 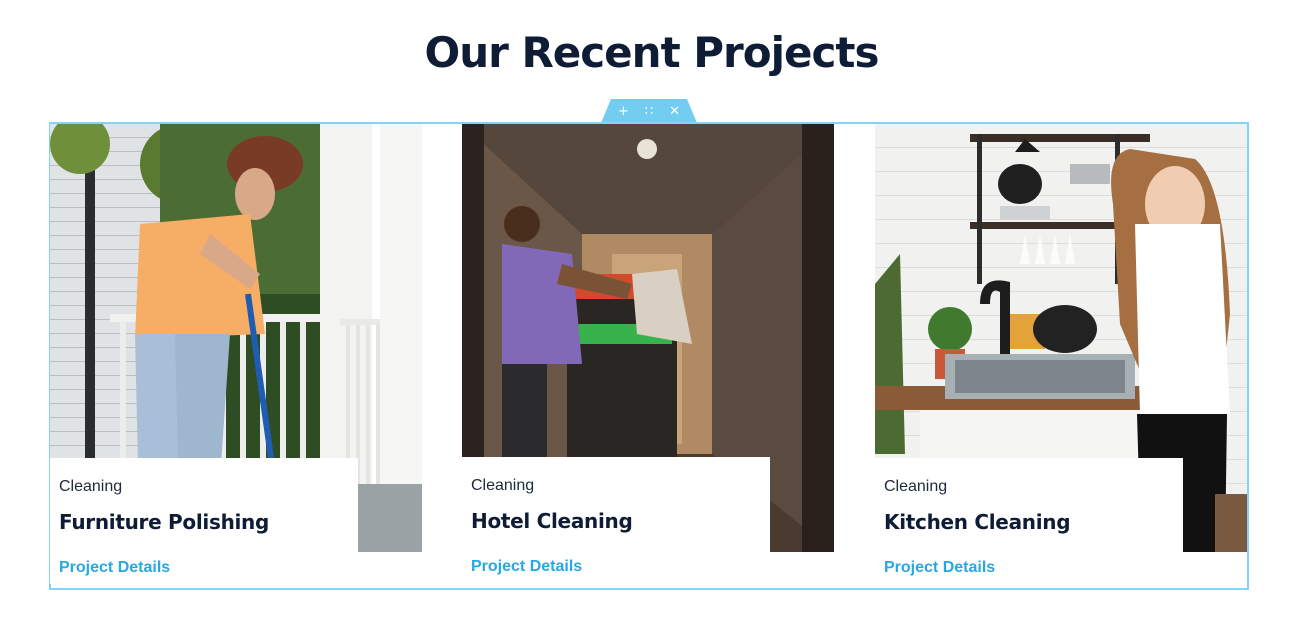 I want to click on section-title: Our Recent Projects, so click(x=652, y=52).